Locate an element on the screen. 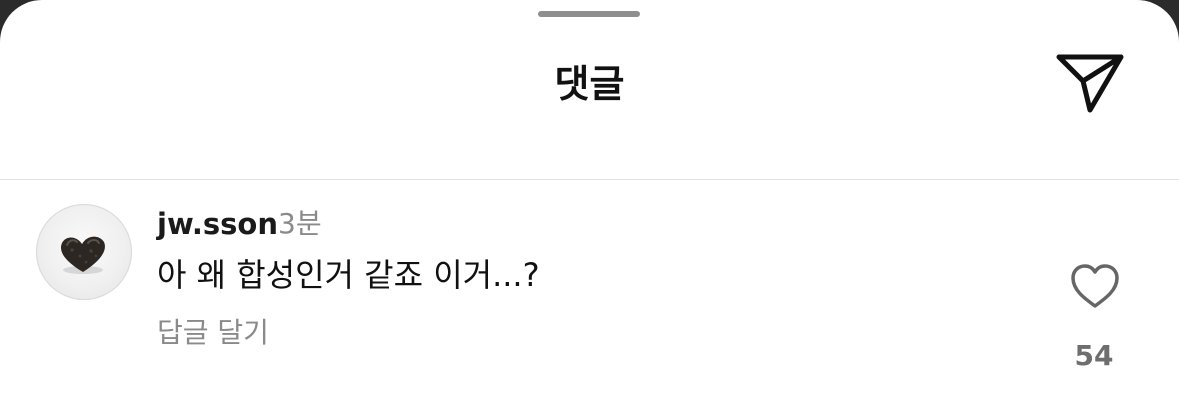 The image size is (1179, 407). header-divider is located at coordinates (589, 179).